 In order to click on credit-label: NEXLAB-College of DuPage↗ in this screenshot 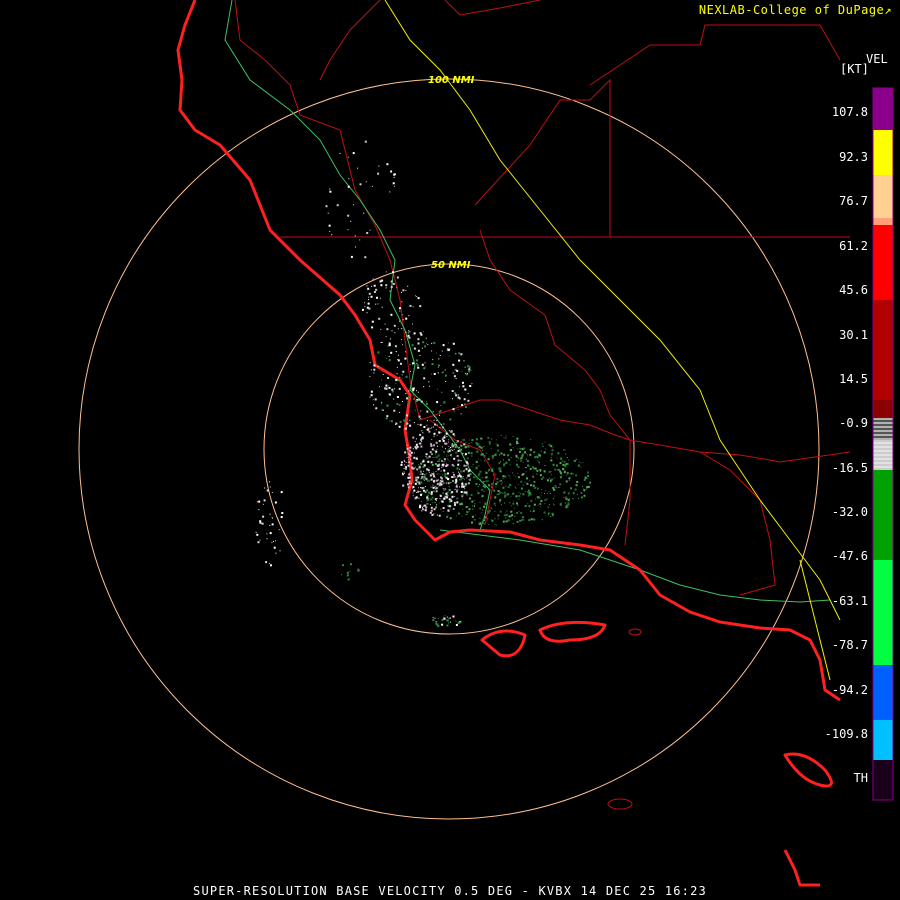, I will do `click(795, 10)`.